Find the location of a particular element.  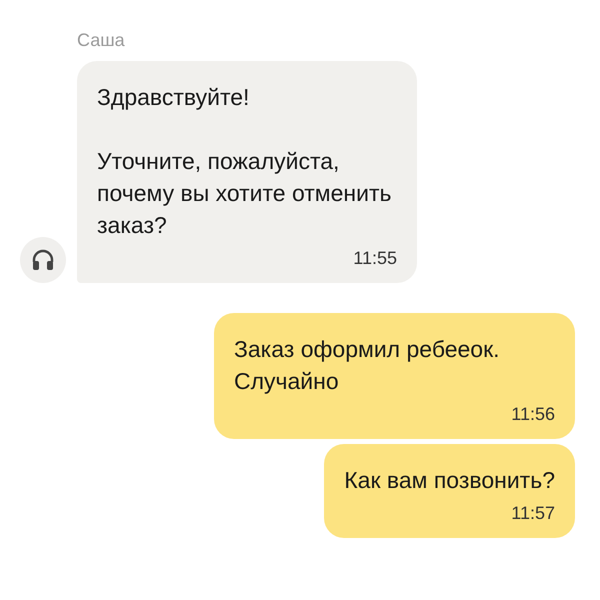

message-time: 11:55 is located at coordinates (375, 258).